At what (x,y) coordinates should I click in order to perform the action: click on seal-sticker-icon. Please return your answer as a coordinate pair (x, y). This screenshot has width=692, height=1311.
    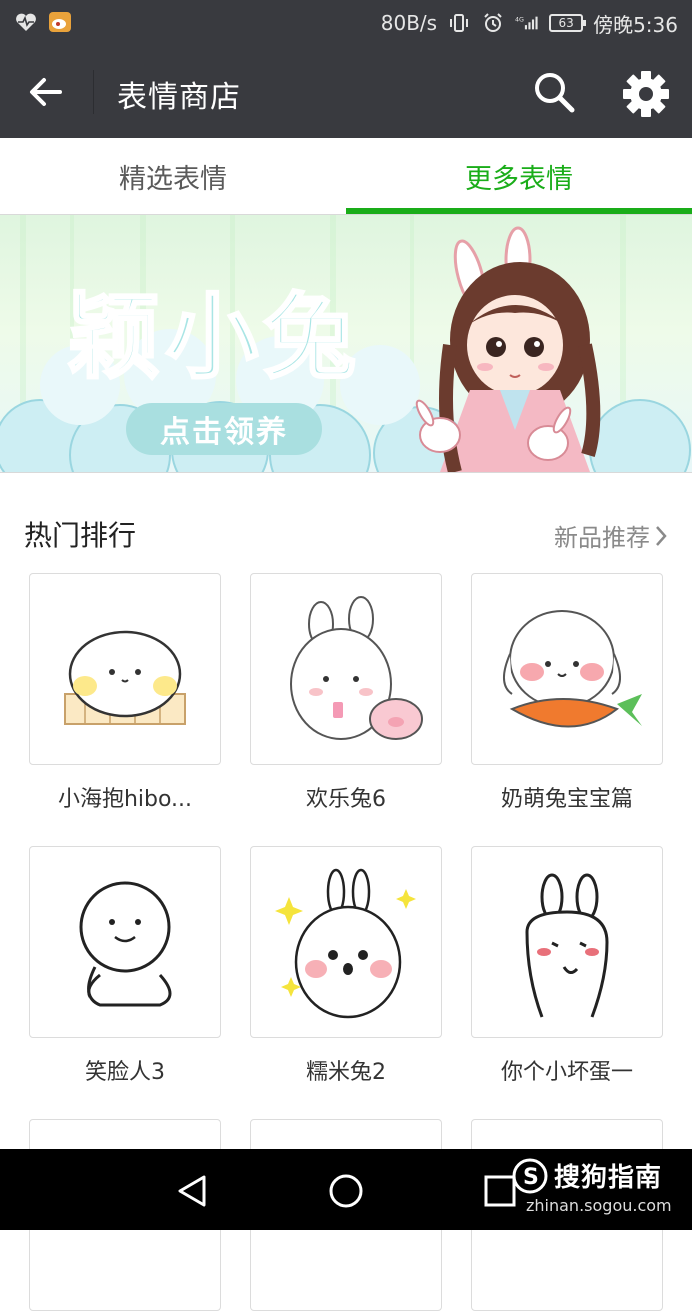
    Looking at the image, I should click on (125, 677).